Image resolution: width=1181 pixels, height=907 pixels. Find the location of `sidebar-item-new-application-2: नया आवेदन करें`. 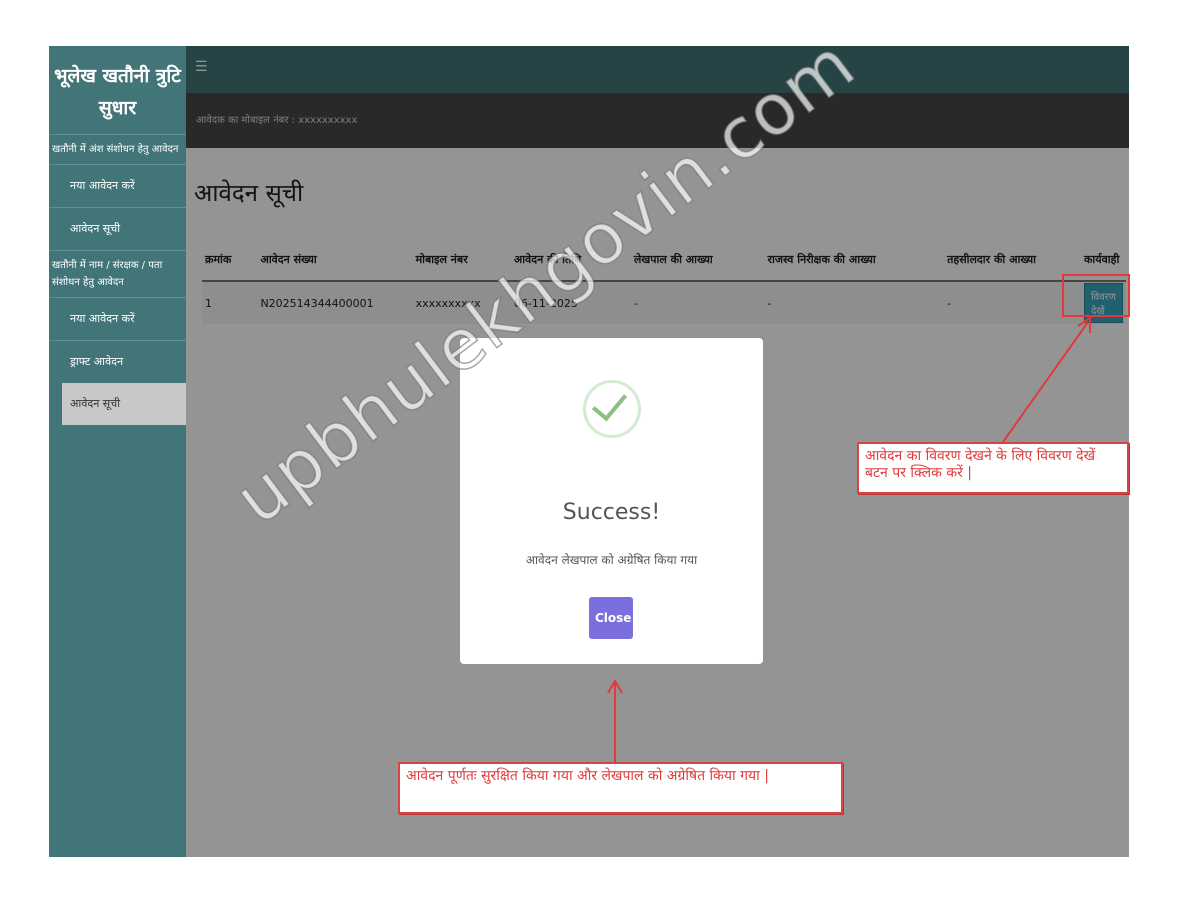

sidebar-item-new-application-2: नया आवेदन करें is located at coordinates (117, 318).